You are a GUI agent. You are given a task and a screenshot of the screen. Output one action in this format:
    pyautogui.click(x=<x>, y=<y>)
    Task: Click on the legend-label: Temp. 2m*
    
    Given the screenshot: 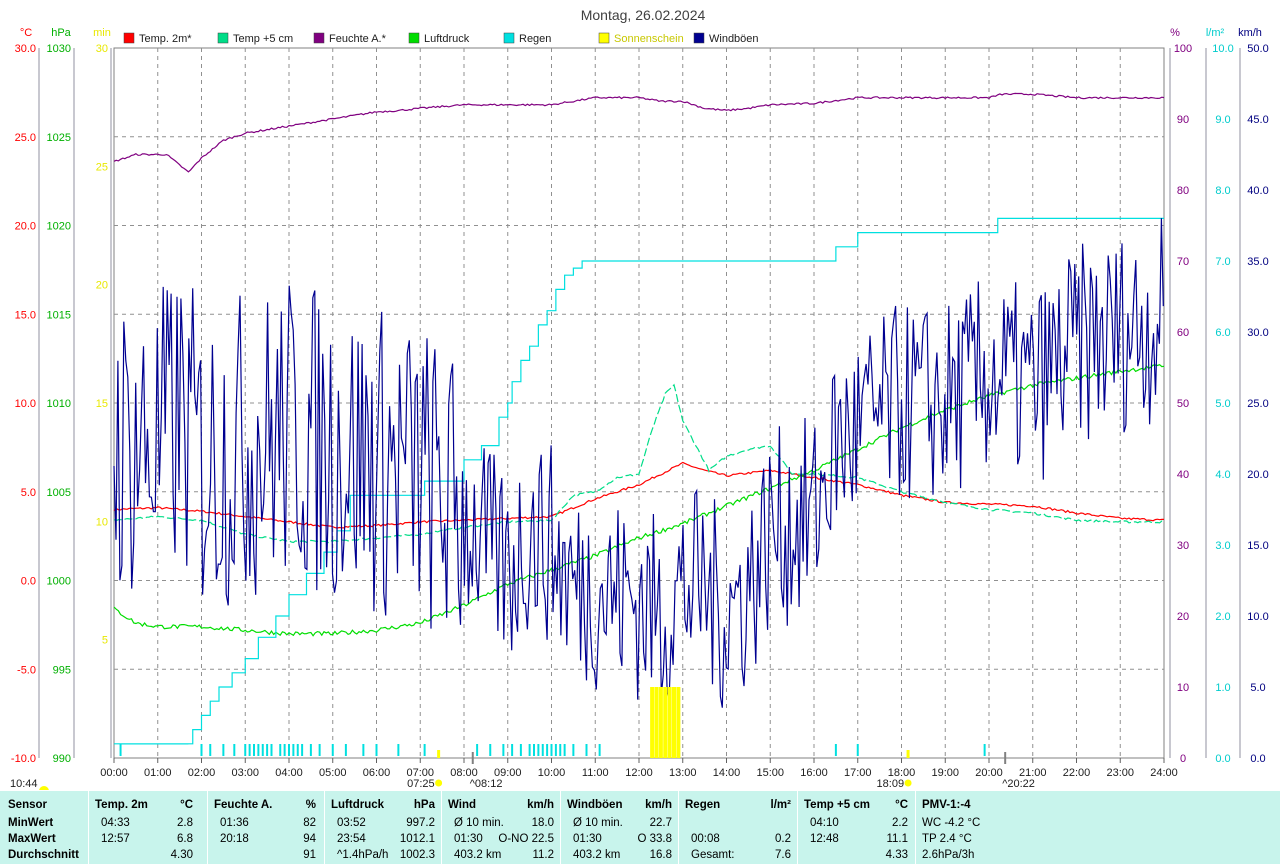 What is the action you would take?
    pyautogui.click(x=165, y=39)
    